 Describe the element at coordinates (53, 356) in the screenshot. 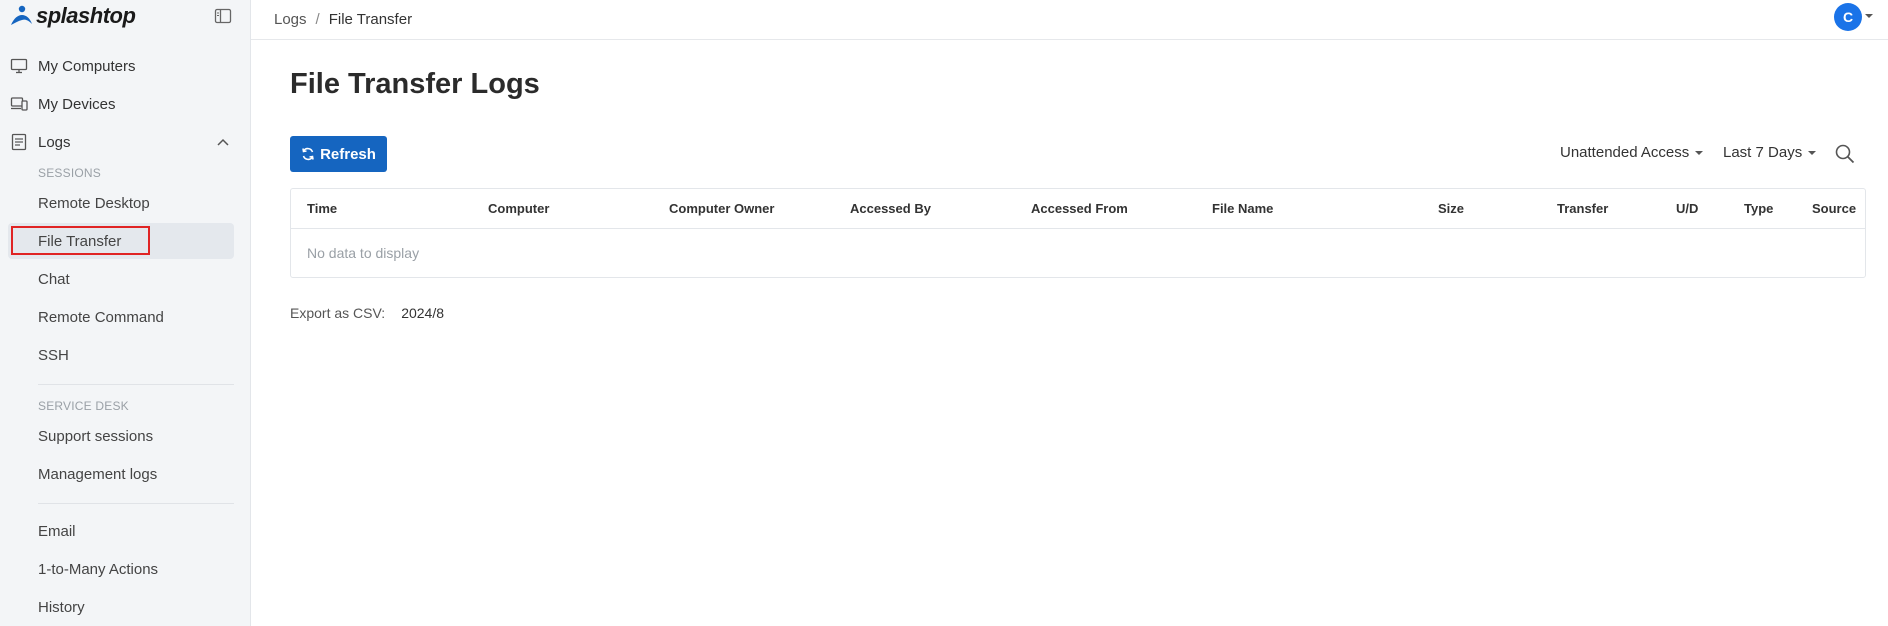

I see `nav-ssh: SSH` at that location.